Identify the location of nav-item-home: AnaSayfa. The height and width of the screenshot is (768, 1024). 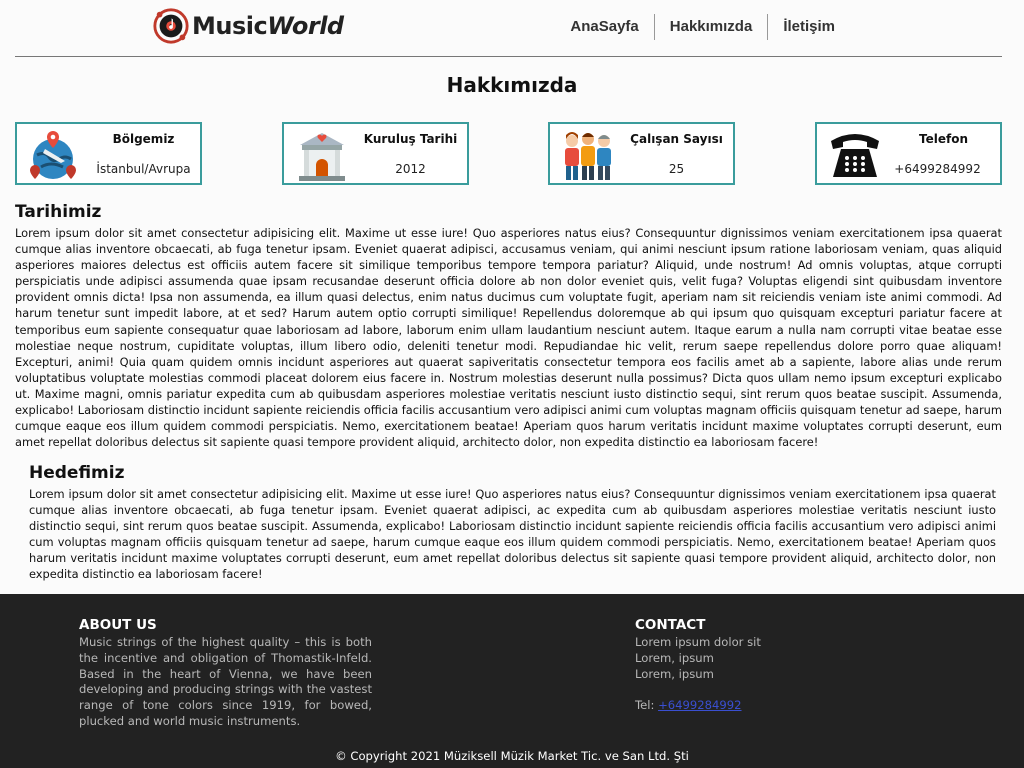
(604, 27).